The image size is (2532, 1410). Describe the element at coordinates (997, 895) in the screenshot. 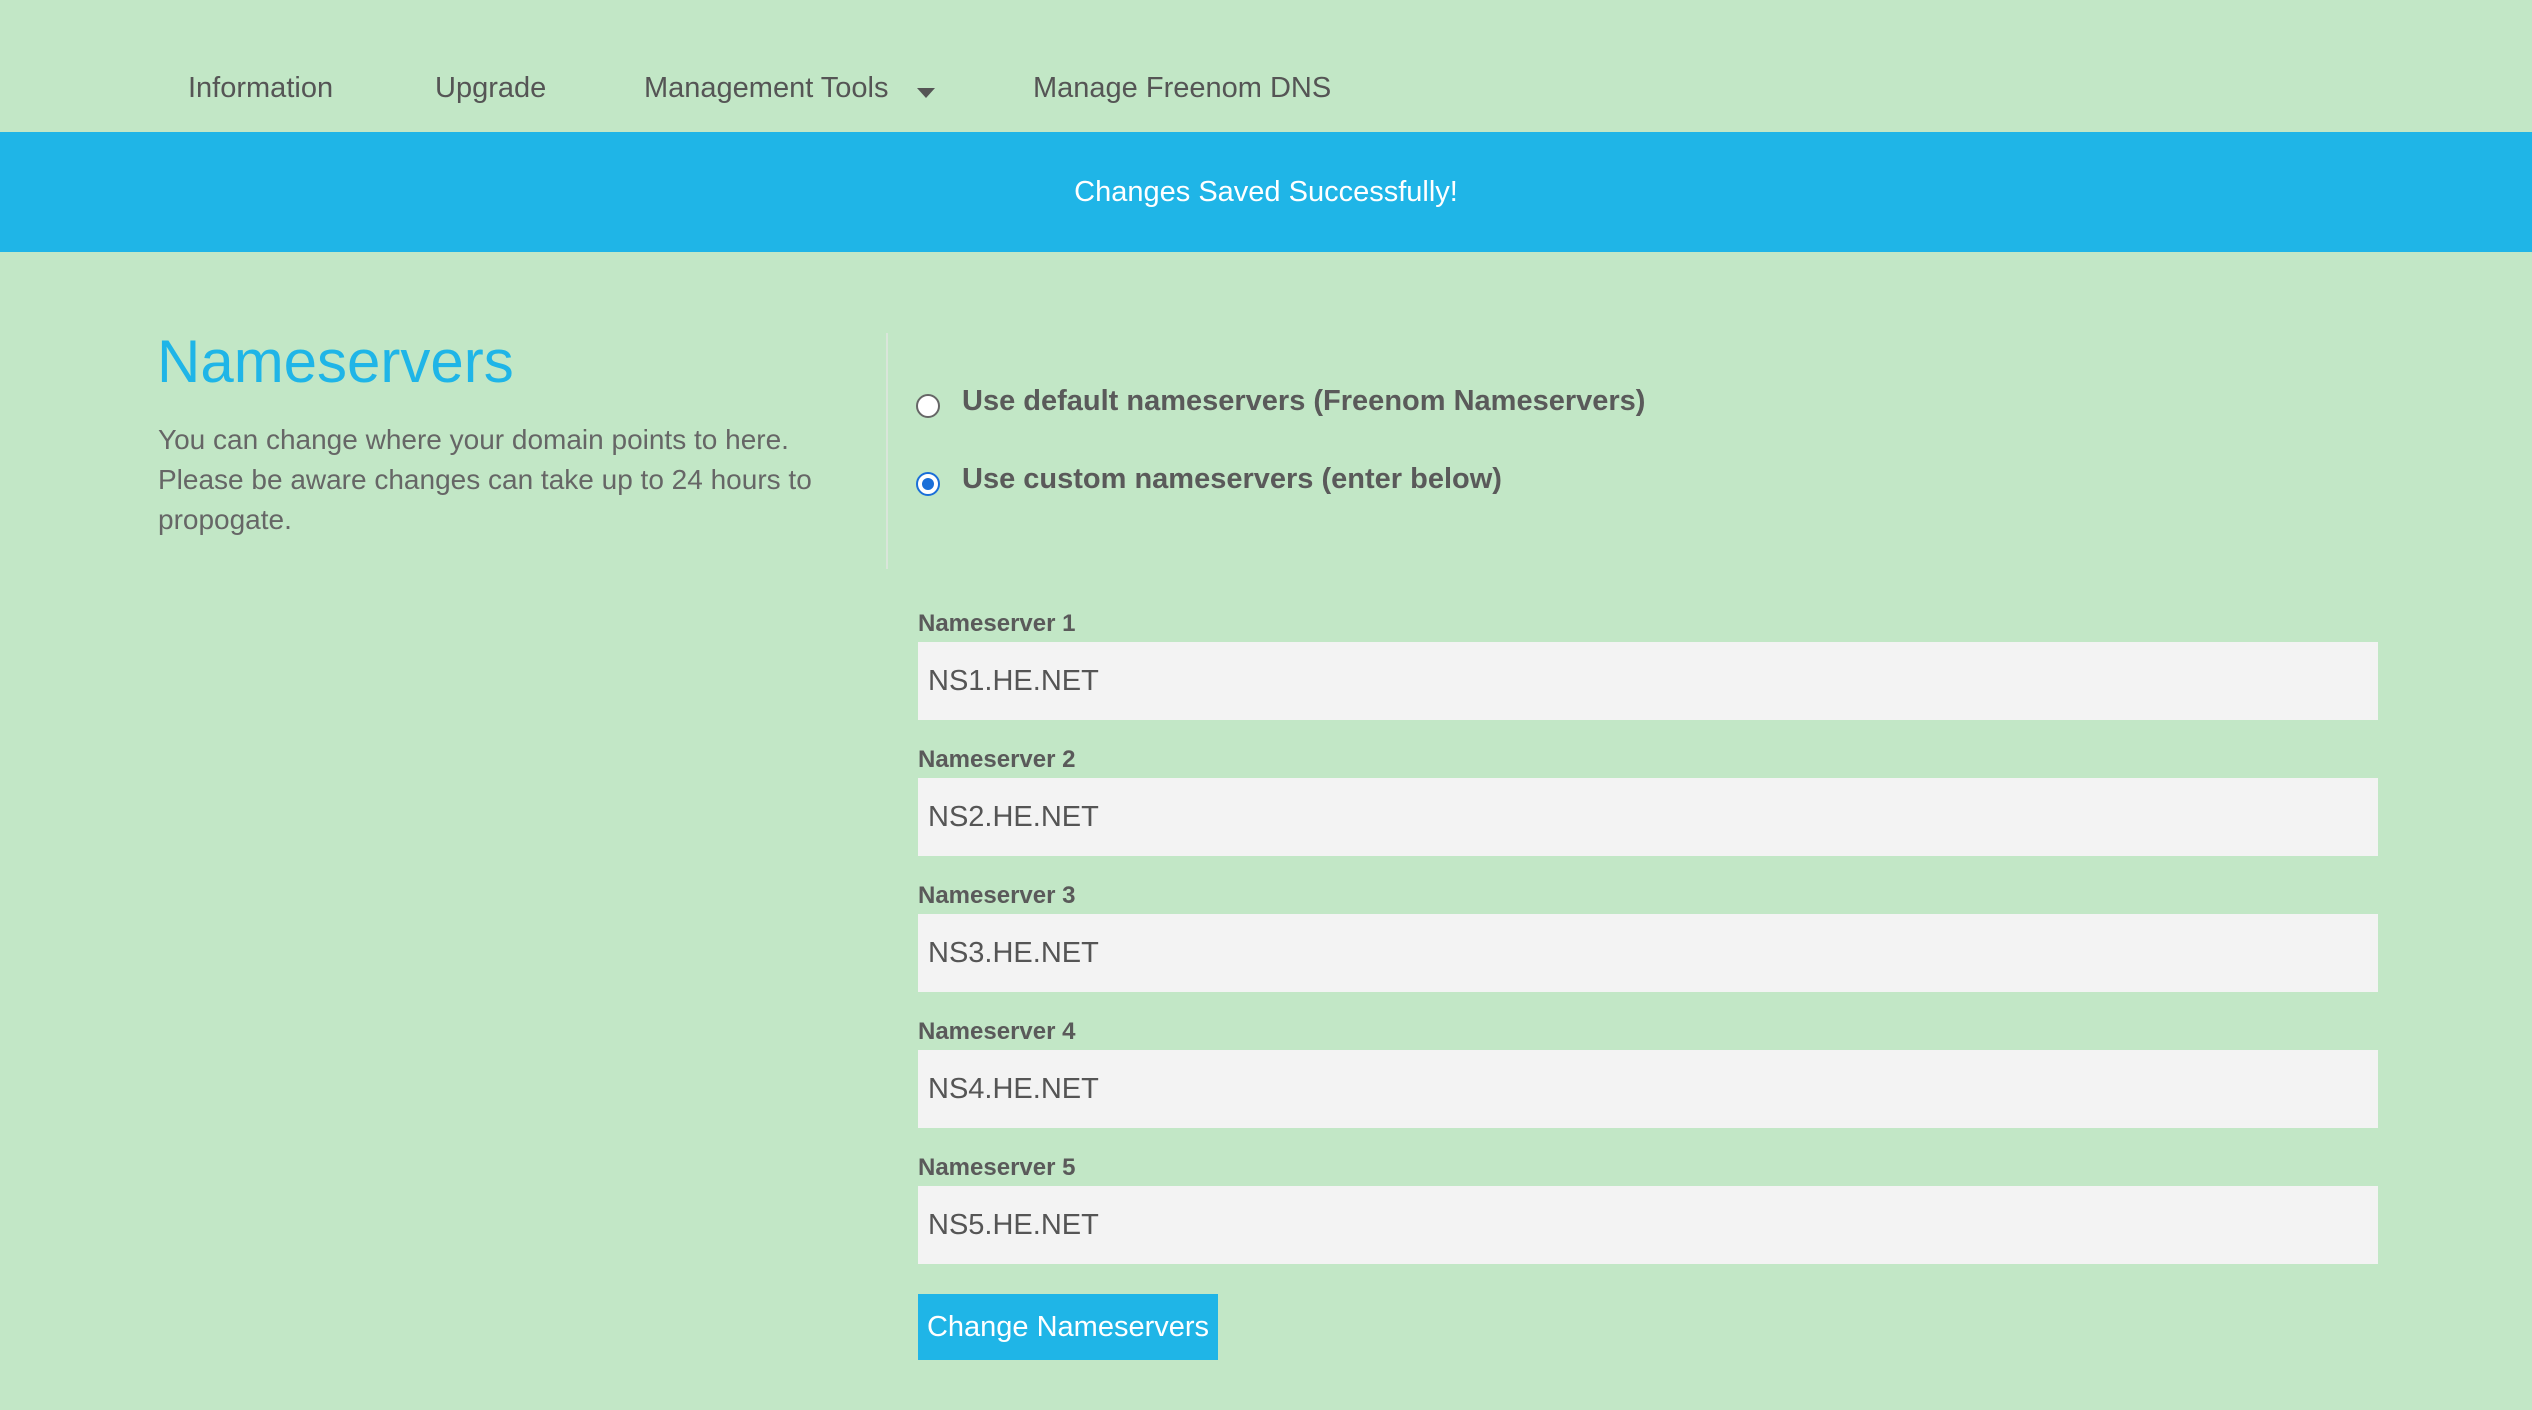

I see `nameserver-3-label: Nameserver 3` at that location.